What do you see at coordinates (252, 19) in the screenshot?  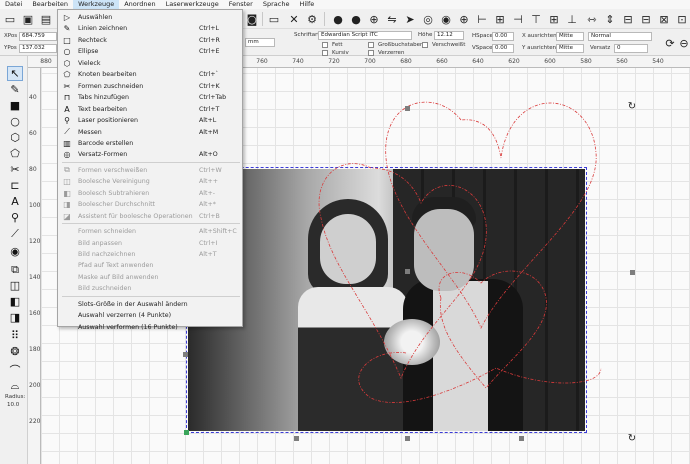 I see `camera-icon: ◙` at bounding box center [252, 19].